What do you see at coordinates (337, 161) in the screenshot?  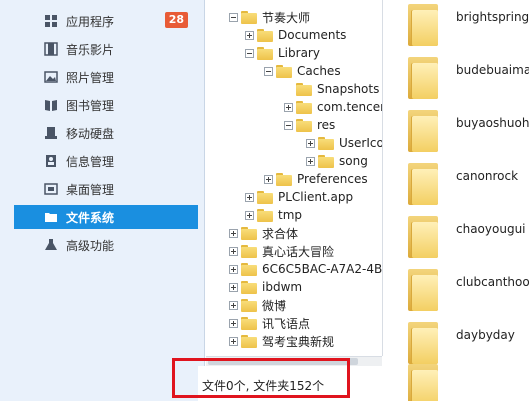 I see `tree-node: song` at bounding box center [337, 161].